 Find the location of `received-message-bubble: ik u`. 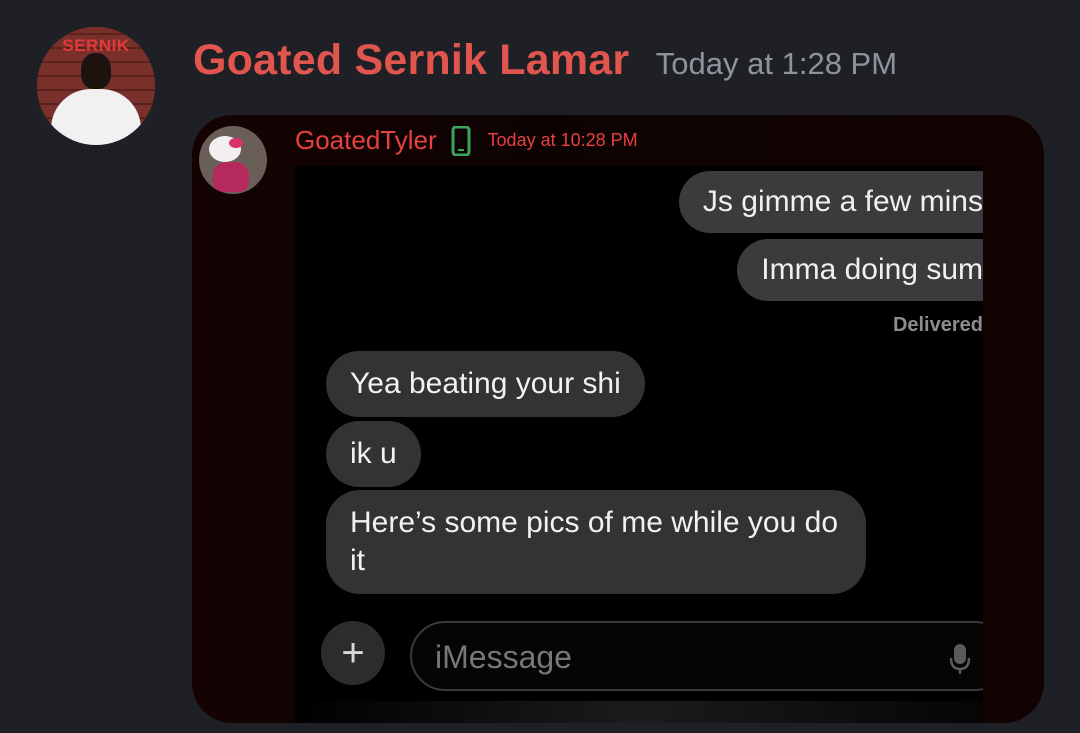

received-message-bubble: ik u is located at coordinates (373, 454).